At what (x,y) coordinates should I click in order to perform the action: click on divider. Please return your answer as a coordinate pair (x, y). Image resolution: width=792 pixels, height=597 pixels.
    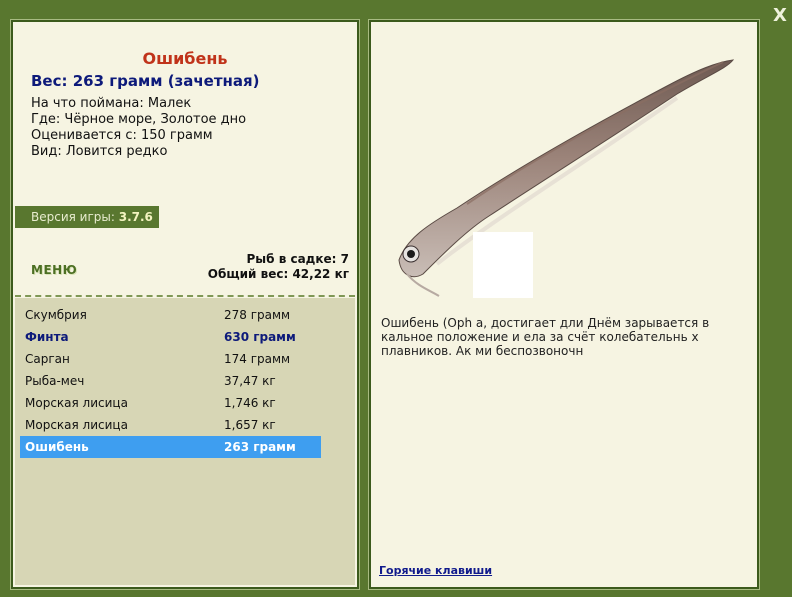
    Looking at the image, I should click on (185, 296).